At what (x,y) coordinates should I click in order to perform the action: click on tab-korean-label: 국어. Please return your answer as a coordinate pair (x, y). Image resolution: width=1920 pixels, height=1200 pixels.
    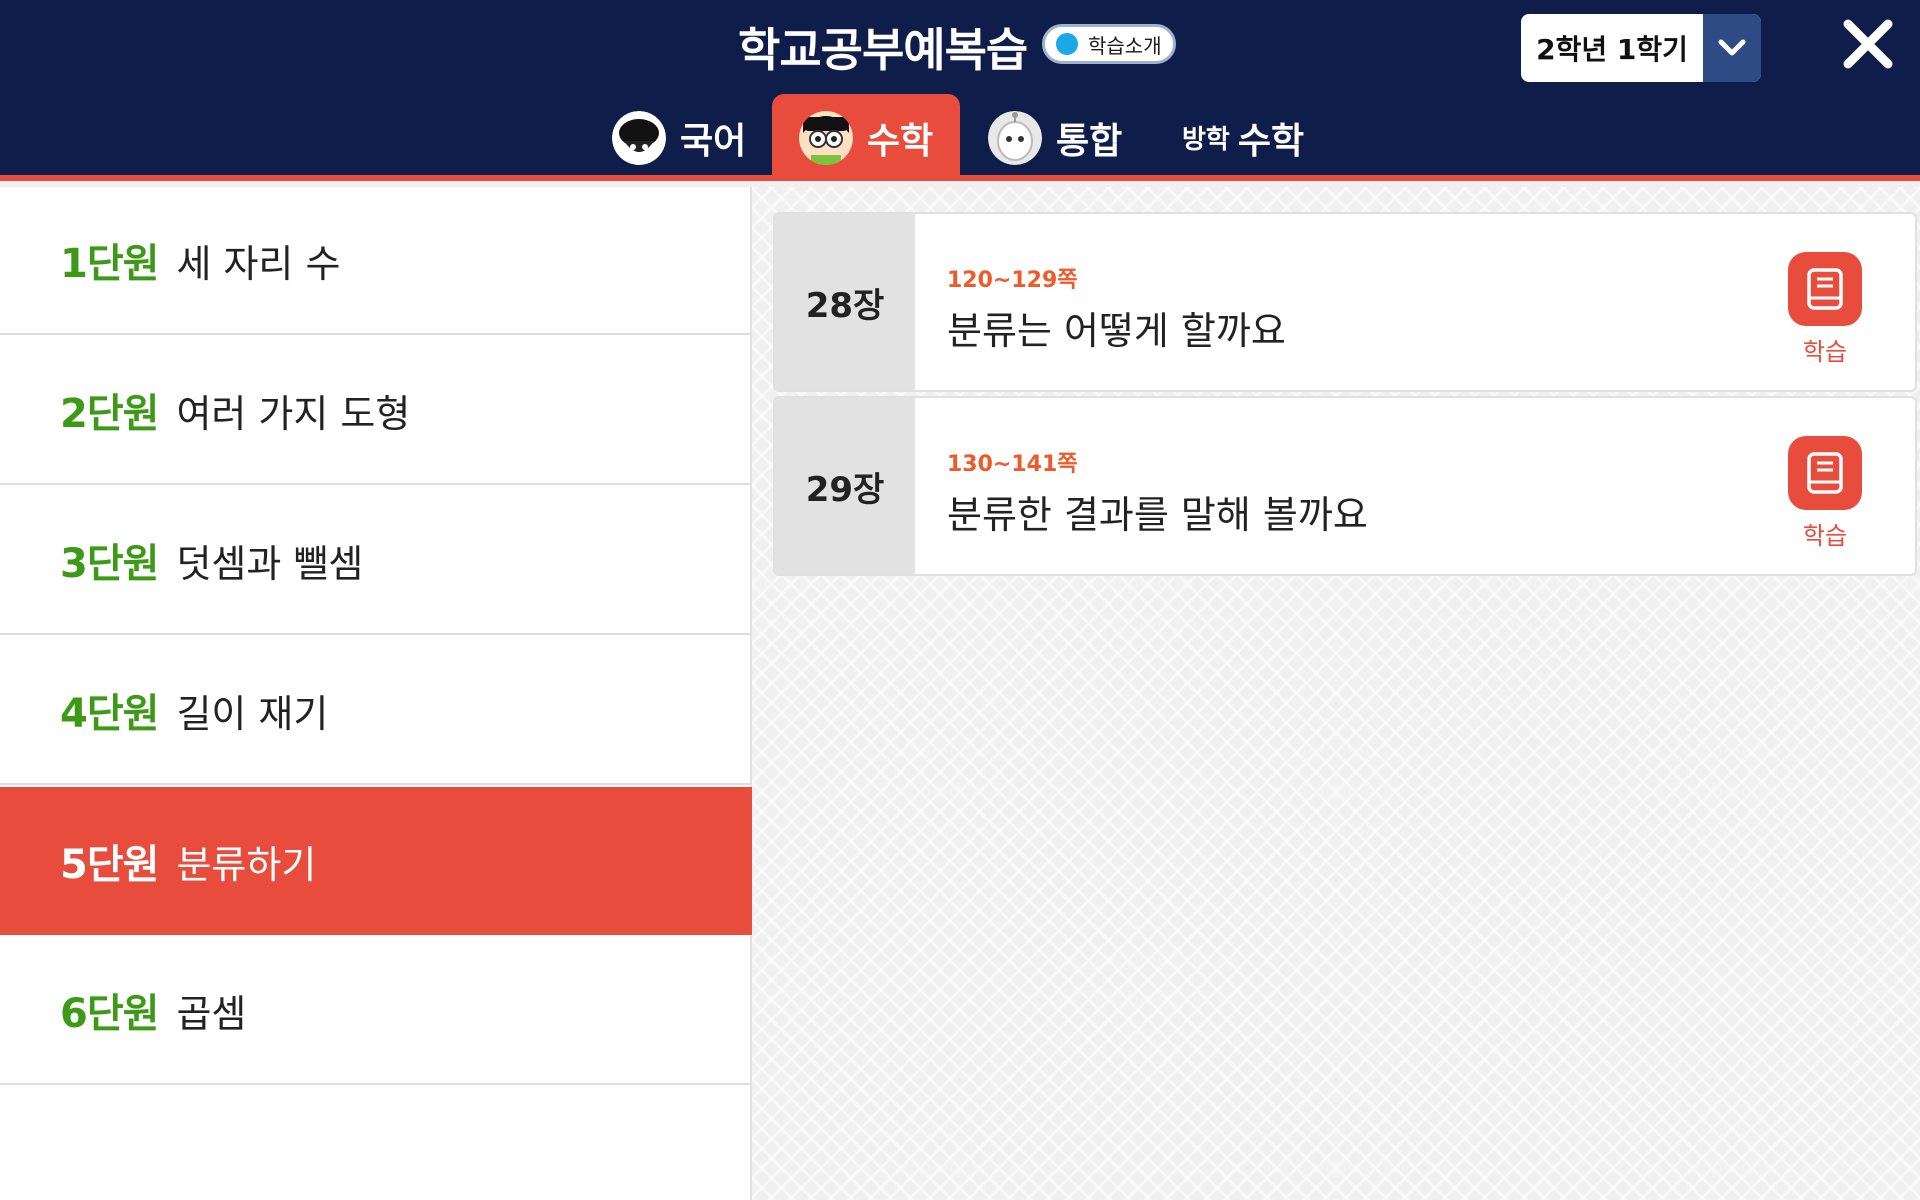
    Looking at the image, I should click on (713, 141).